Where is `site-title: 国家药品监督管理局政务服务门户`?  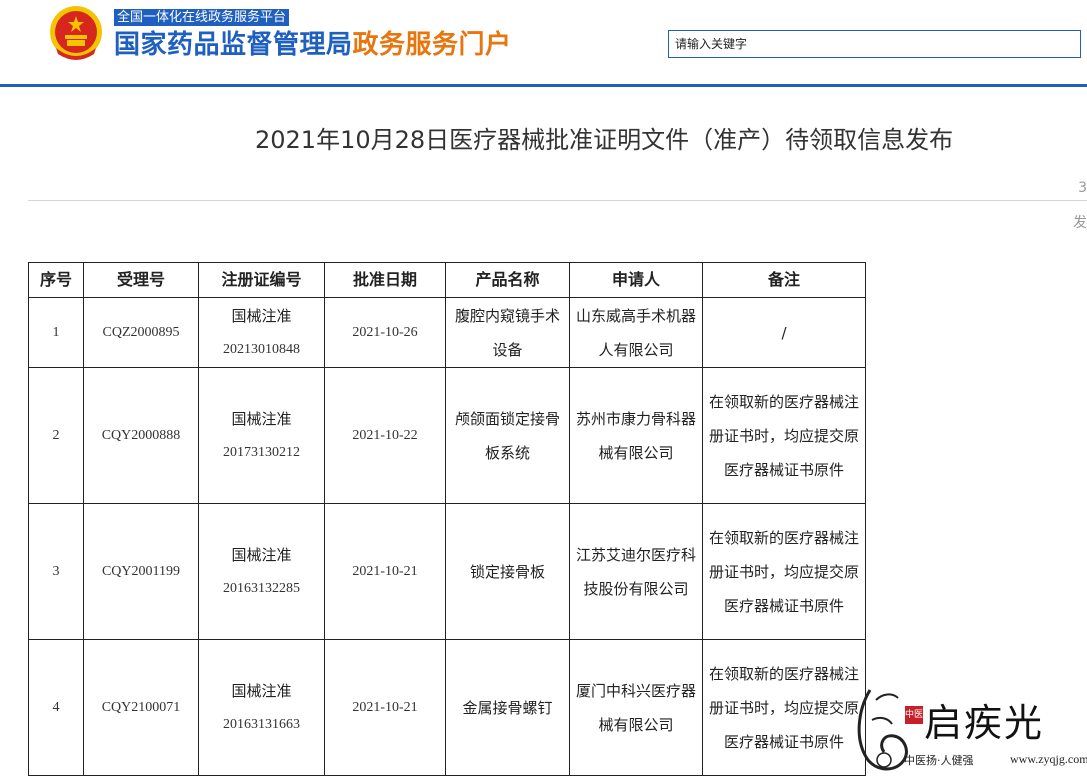
site-title: 国家药品监督管理局政务服务门户 is located at coordinates (313, 45).